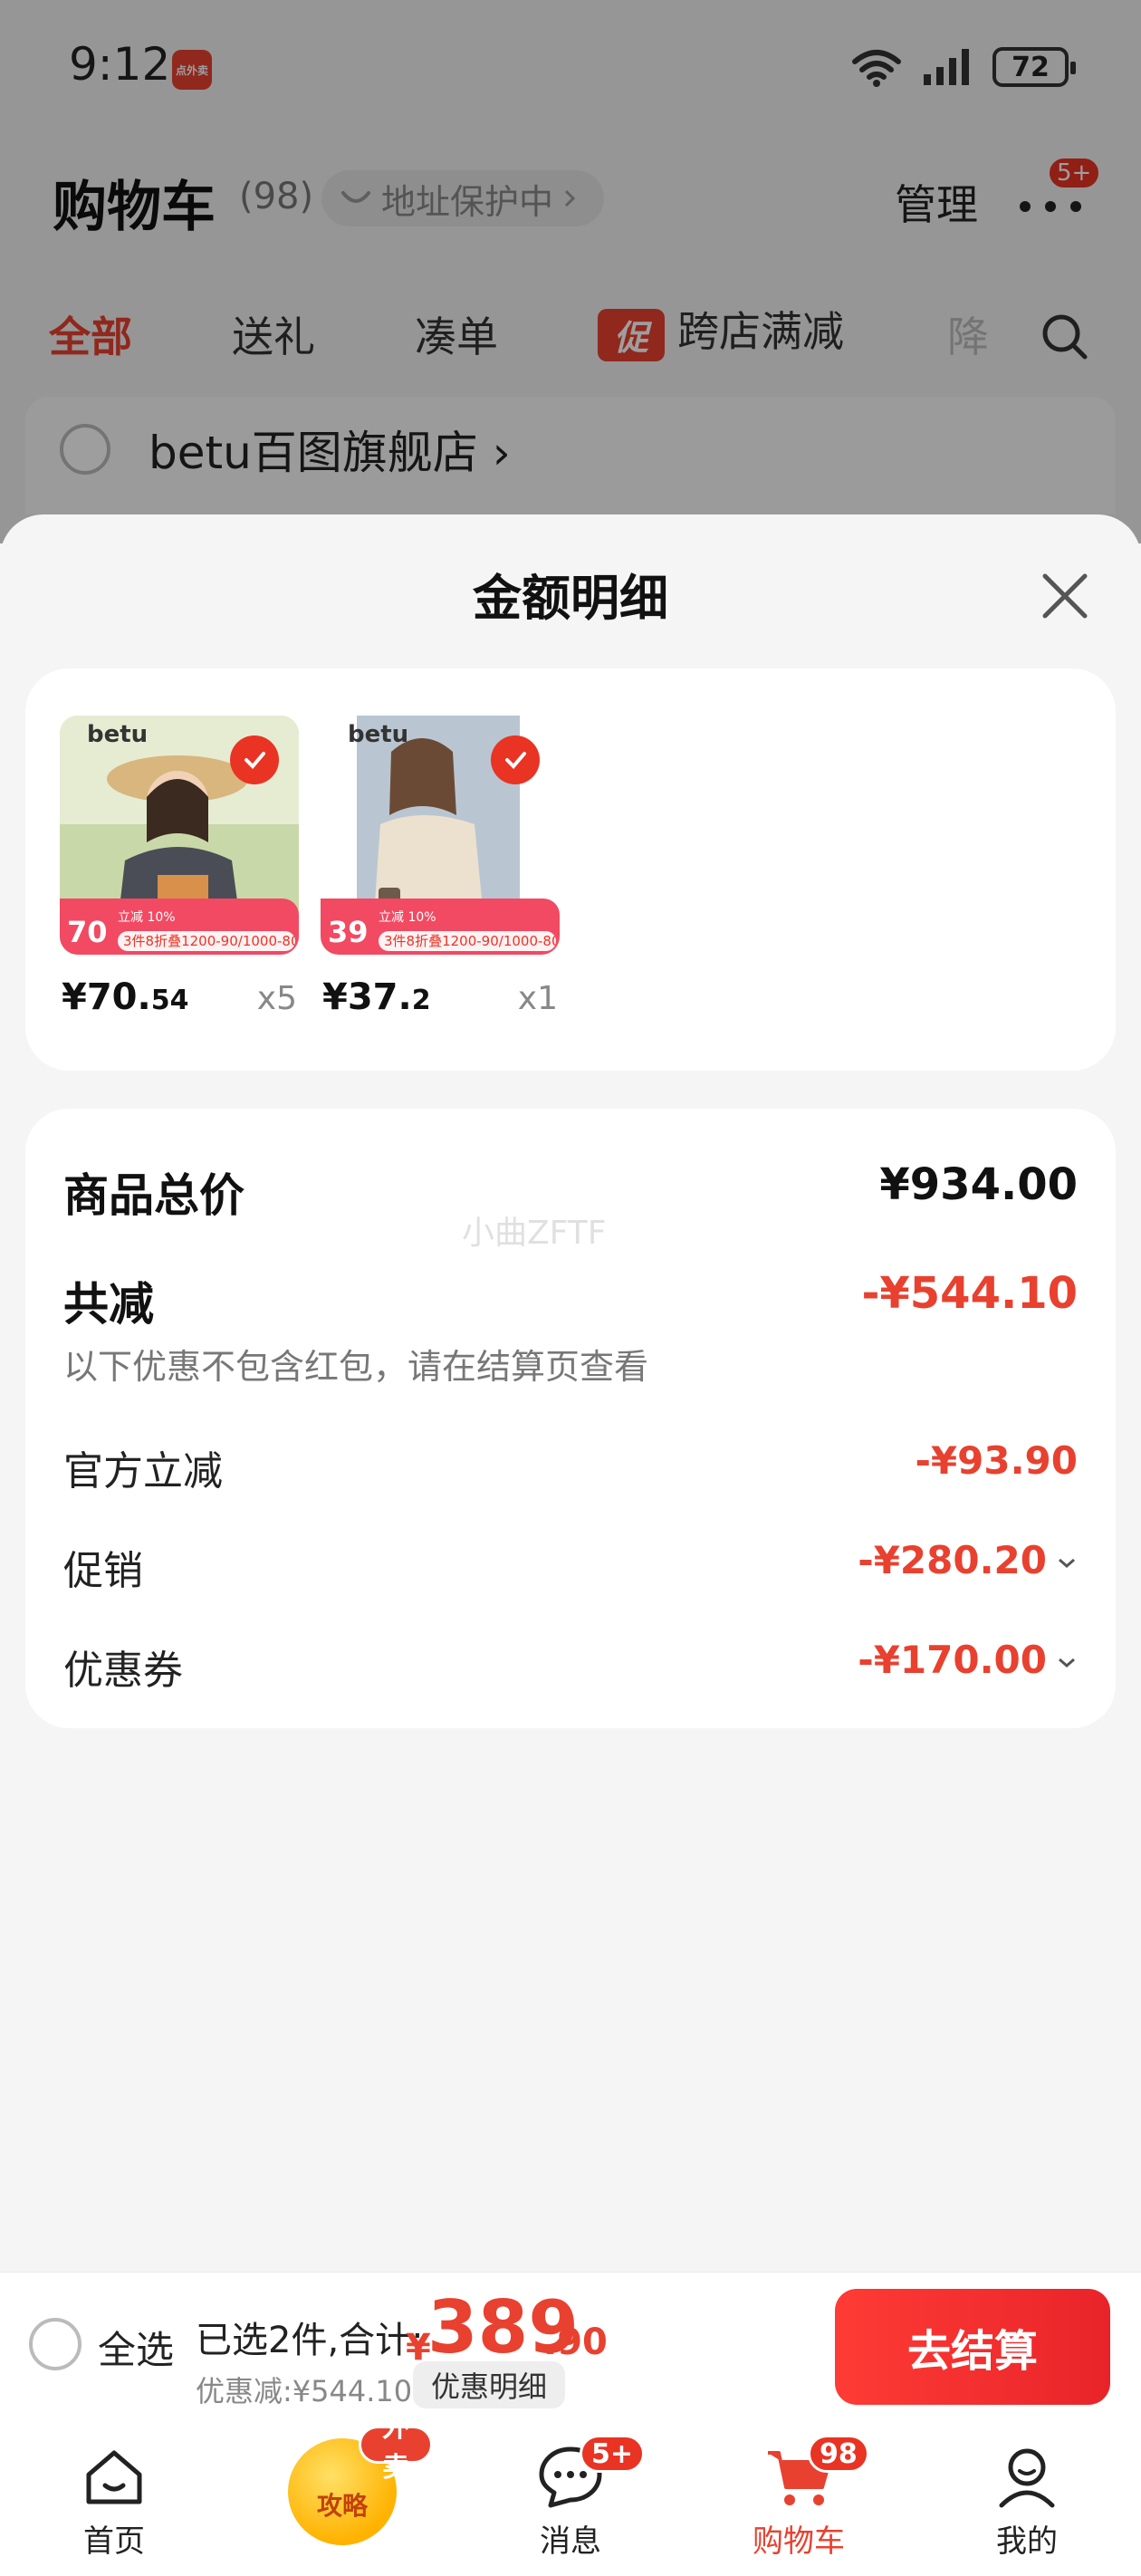 The image size is (1141, 2576). Describe the element at coordinates (534, 1233) in the screenshot. I see `watermark: 小曲ZFTF` at that location.